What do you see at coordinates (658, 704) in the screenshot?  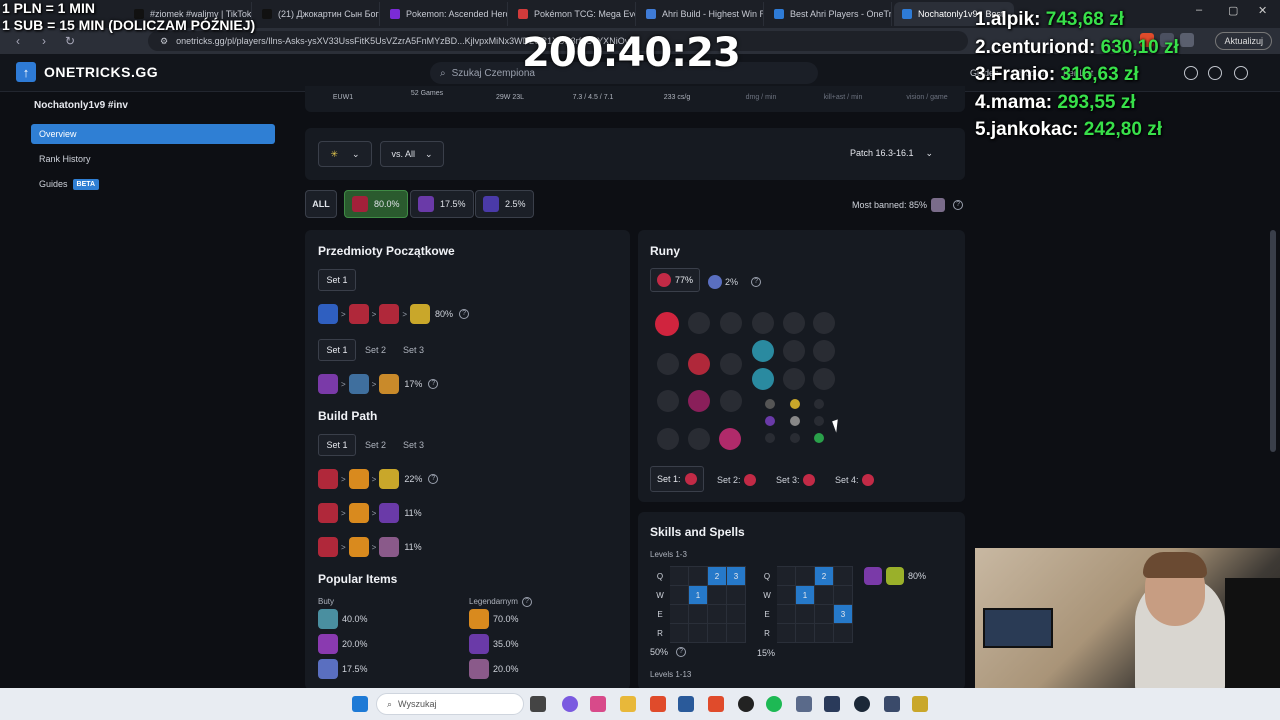 I see `brave-icon` at bounding box center [658, 704].